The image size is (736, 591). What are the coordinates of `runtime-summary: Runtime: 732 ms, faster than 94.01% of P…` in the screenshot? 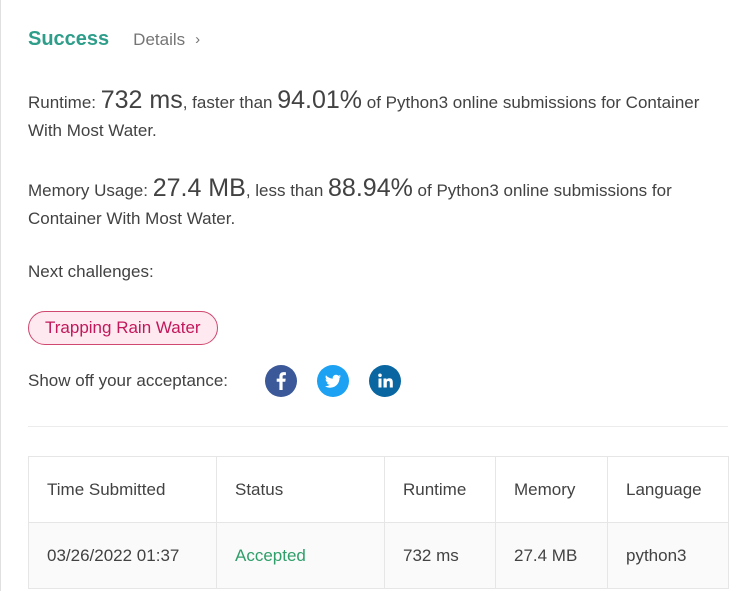 It's located at (378, 115).